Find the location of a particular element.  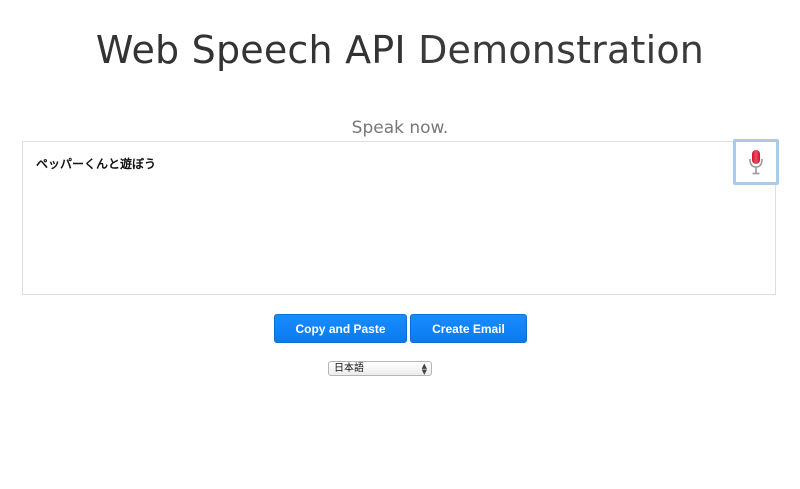

language-select: 日本語 ▲ ▼ is located at coordinates (380, 368).